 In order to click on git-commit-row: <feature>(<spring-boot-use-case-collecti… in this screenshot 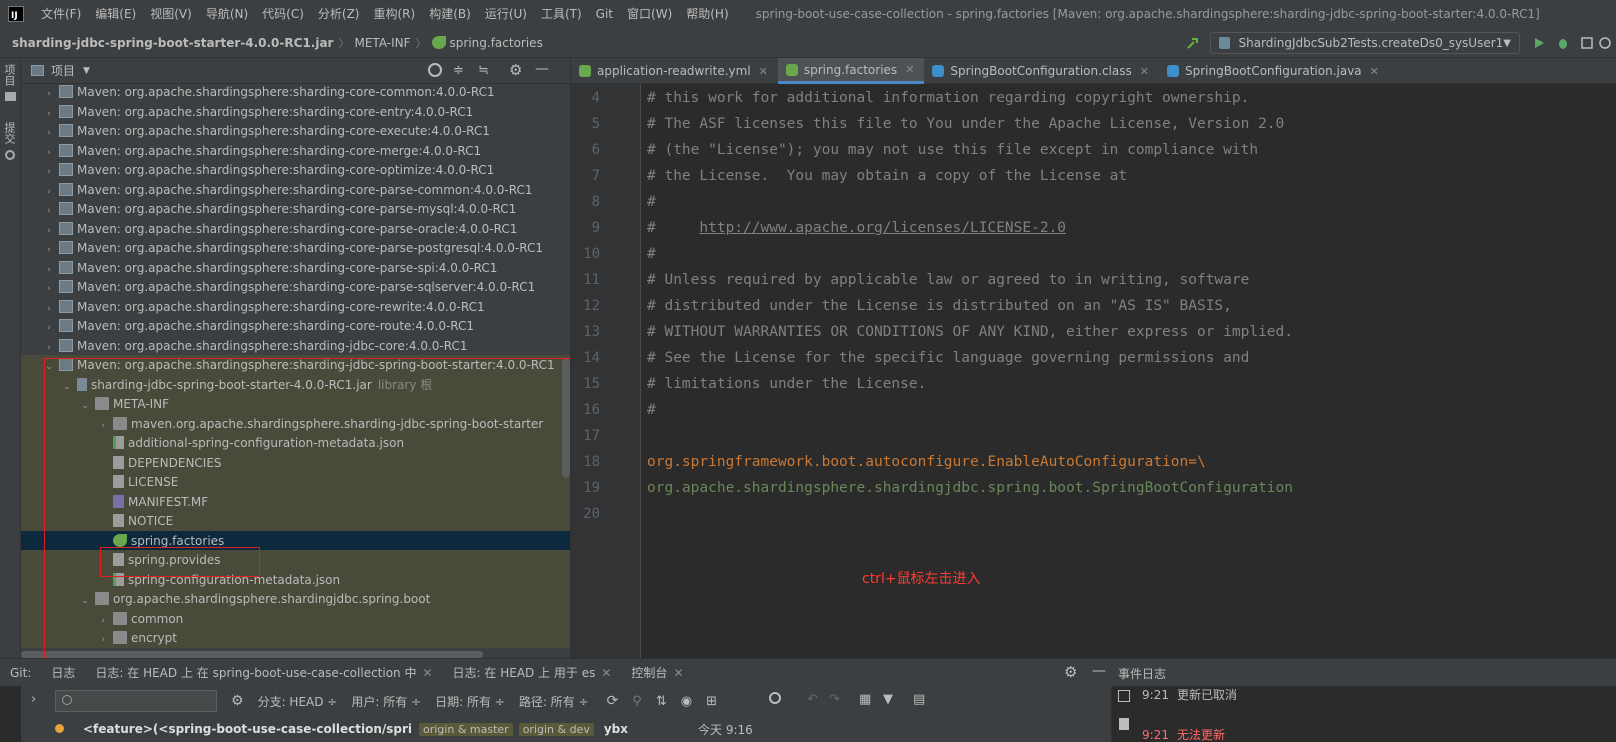, I will do `click(566, 729)`.